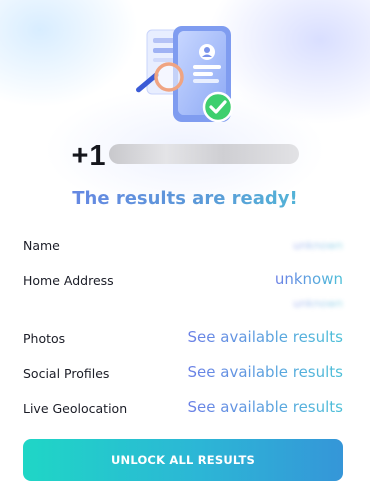 This screenshot has width=370, height=502. What do you see at coordinates (66, 373) in the screenshot?
I see `result-label-social-profiles: Social Profiles` at bounding box center [66, 373].